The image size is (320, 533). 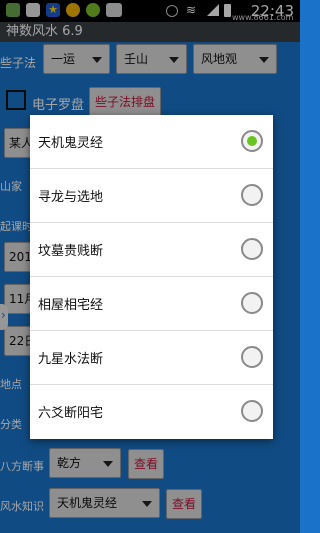 What do you see at coordinates (71, 413) in the screenshot?
I see `option-label: 六爻断阳宅` at bounding box center [71, 413].